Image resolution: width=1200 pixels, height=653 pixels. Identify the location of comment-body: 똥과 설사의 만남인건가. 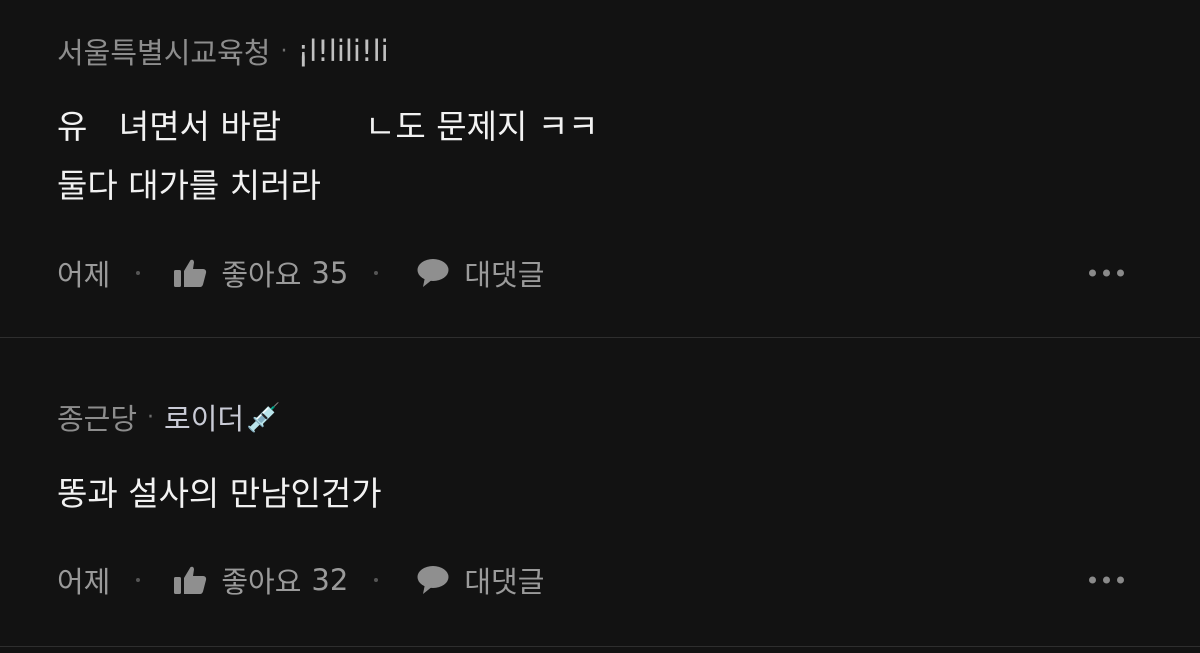
(219, 493).